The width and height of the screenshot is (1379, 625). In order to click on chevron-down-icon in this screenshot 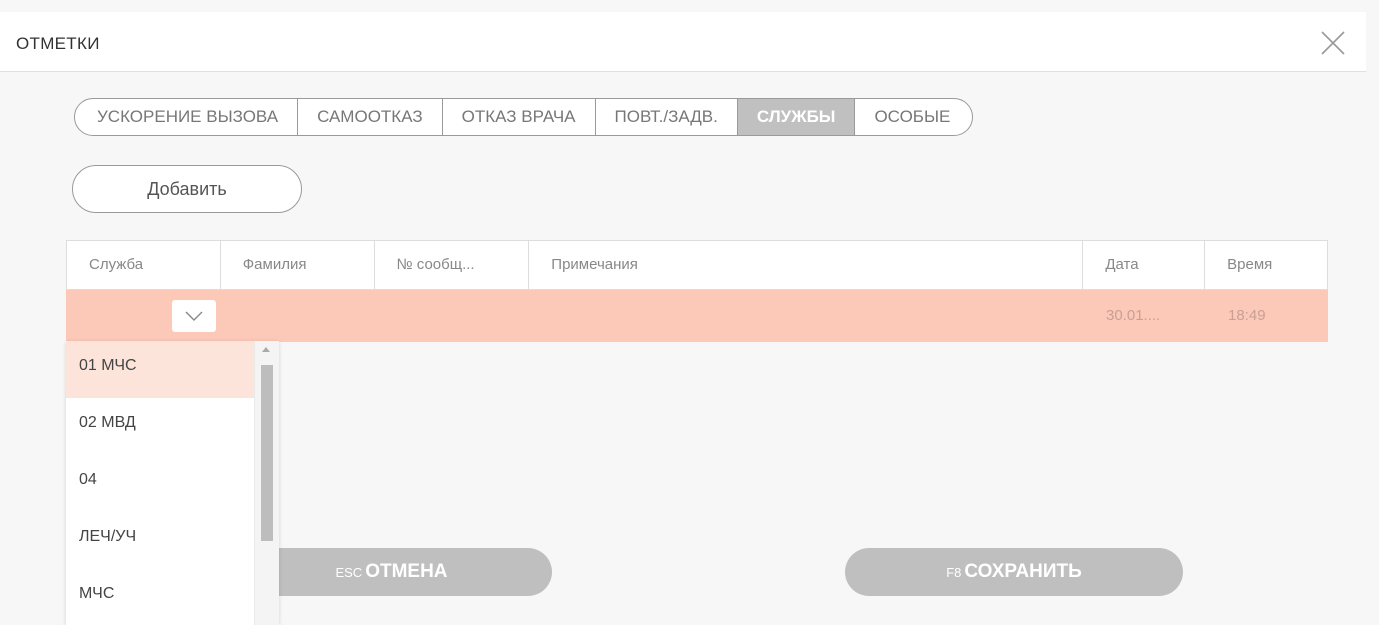, I will do `click(194, 316)`.